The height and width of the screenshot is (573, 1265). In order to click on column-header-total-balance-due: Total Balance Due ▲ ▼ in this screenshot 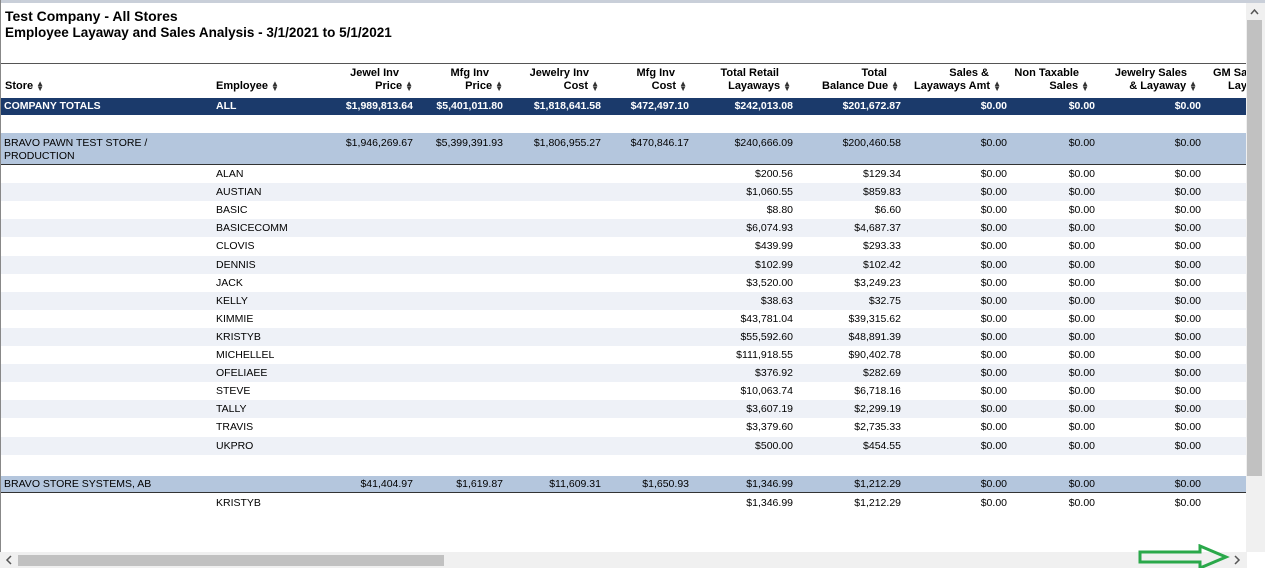, I will do `click(850, 82)`.